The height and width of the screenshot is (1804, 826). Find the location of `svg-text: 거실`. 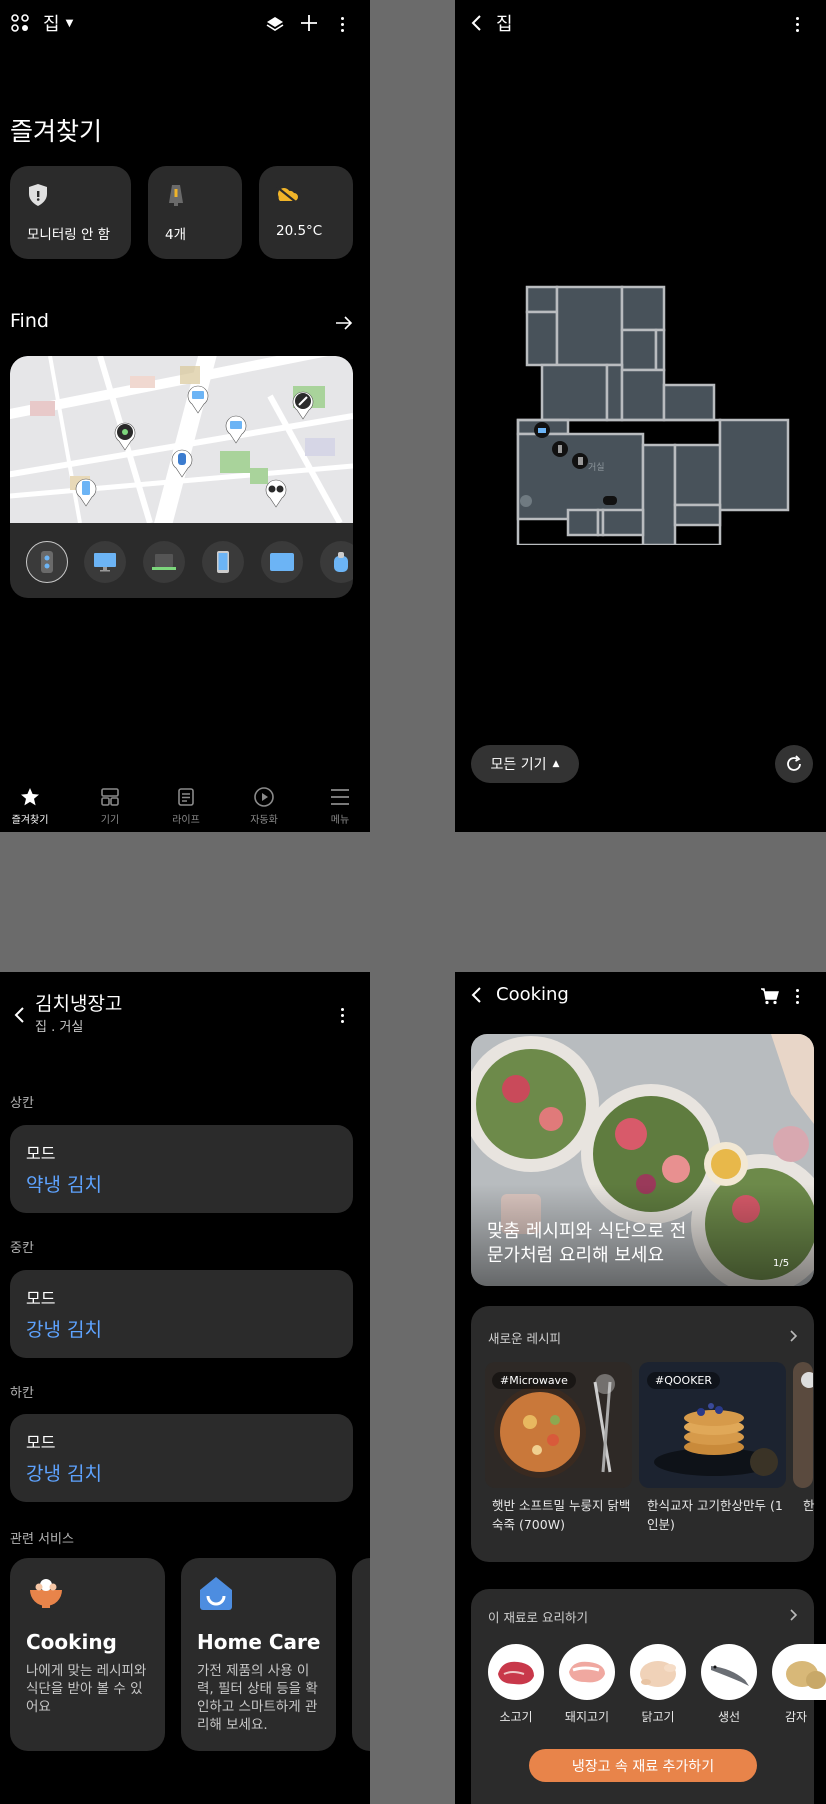

svg-text: 거실 is located at coordinates (596, 467).